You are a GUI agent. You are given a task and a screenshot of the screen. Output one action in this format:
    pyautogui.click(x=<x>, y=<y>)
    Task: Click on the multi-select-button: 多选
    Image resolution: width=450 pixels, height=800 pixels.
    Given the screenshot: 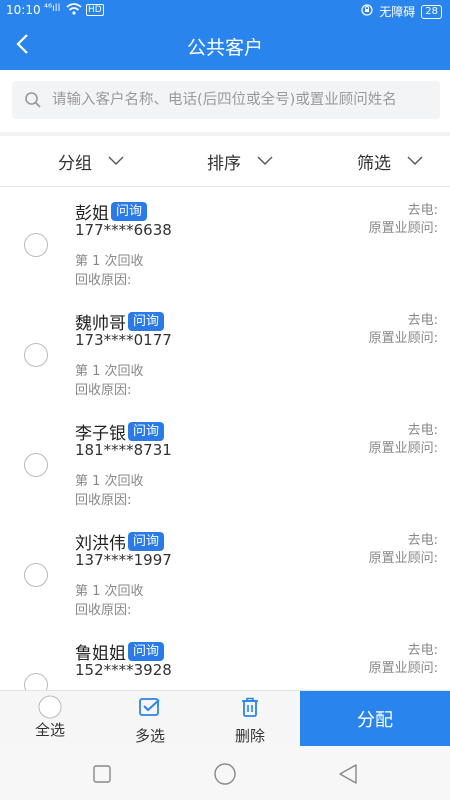 What is the action you would take?
    pyautogui.click(x=150, y=719)
    